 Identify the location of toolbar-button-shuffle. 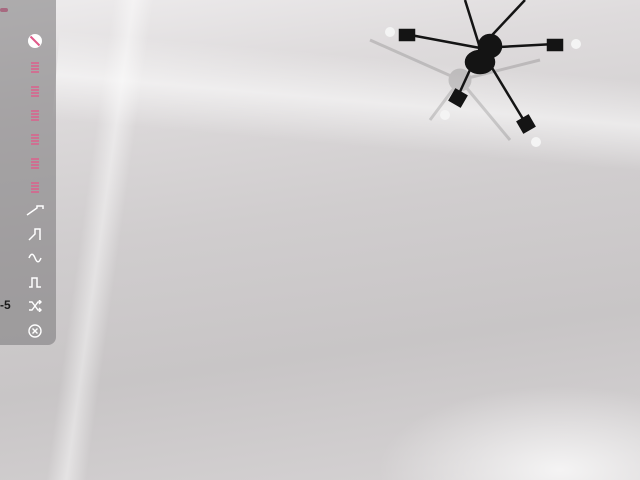
(35, 306).